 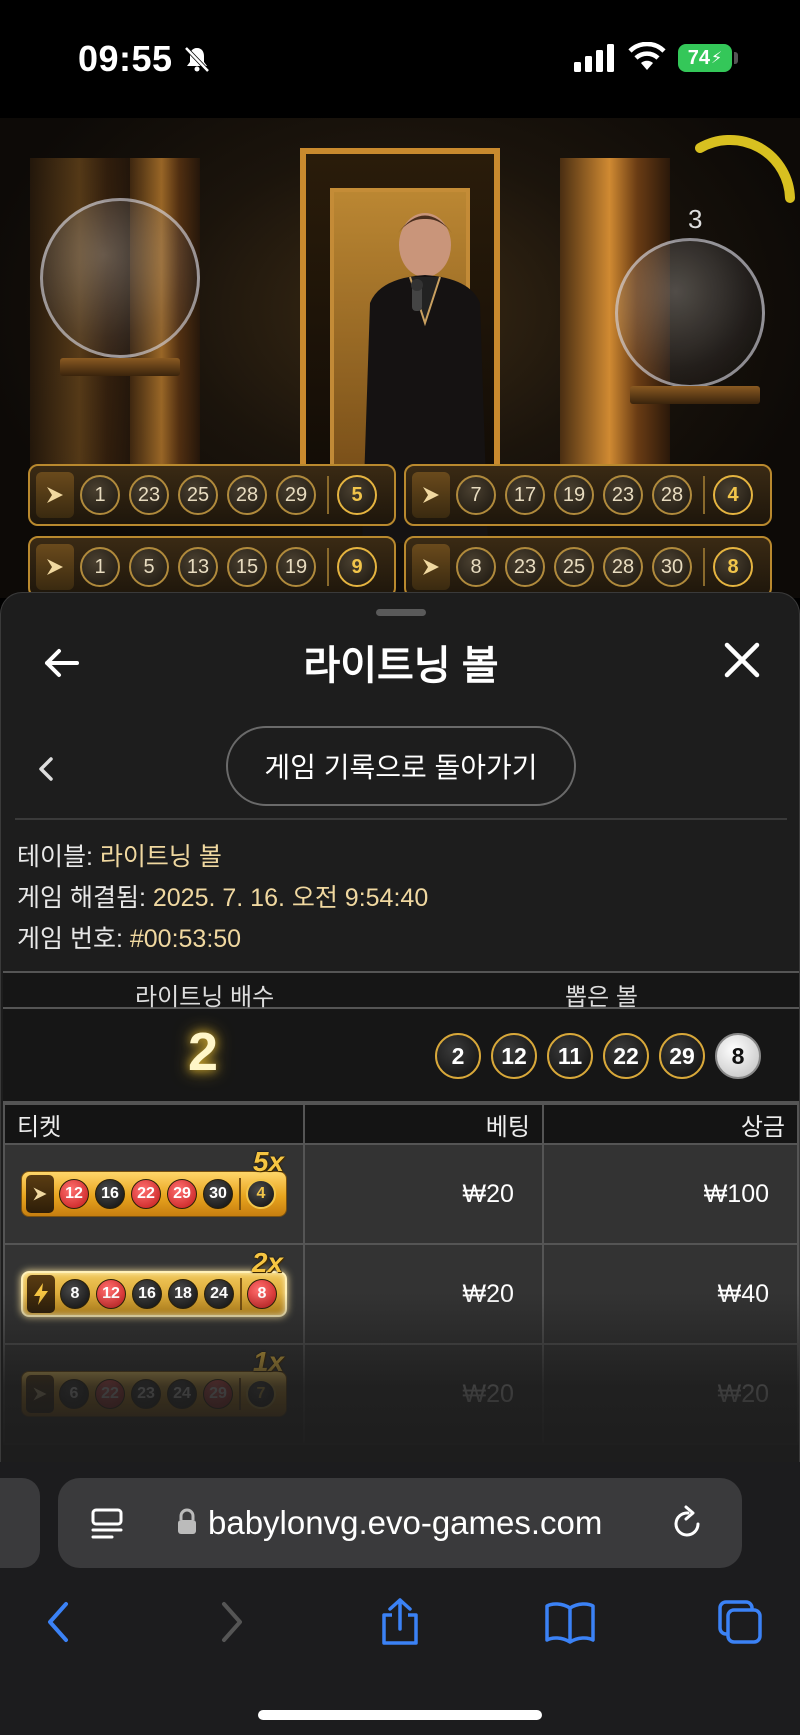 What do you see at coordinates (74, 1394) in the screenshot?
I see `ticket-ball: 6` at bounding box center [74, 1394].